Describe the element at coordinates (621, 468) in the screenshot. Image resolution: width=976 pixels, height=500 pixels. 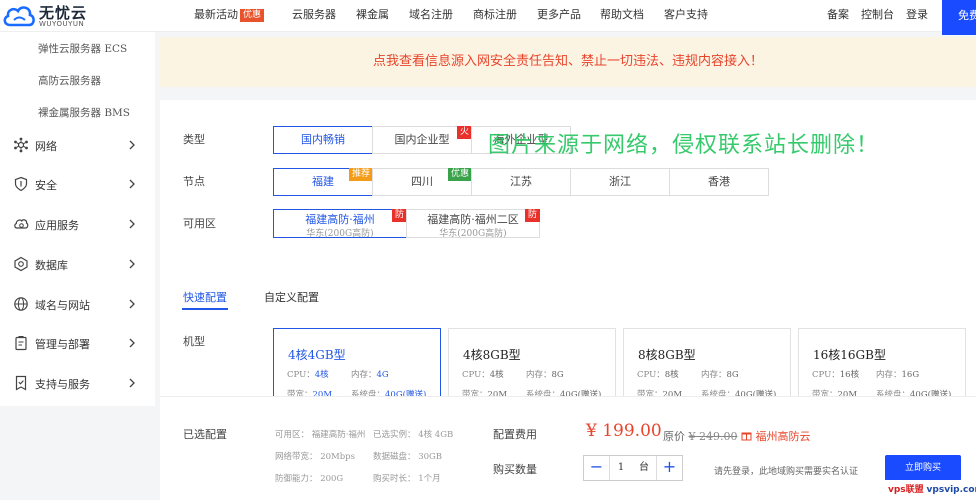
I see `qty-input: 1` at that location.